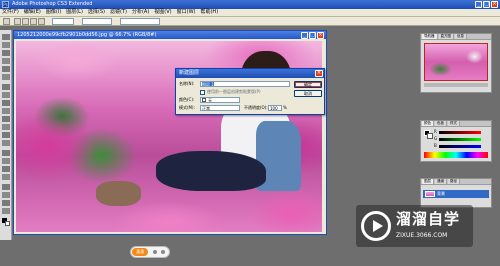  I want to click on menu-select: 选择(S), so click(96, 12).